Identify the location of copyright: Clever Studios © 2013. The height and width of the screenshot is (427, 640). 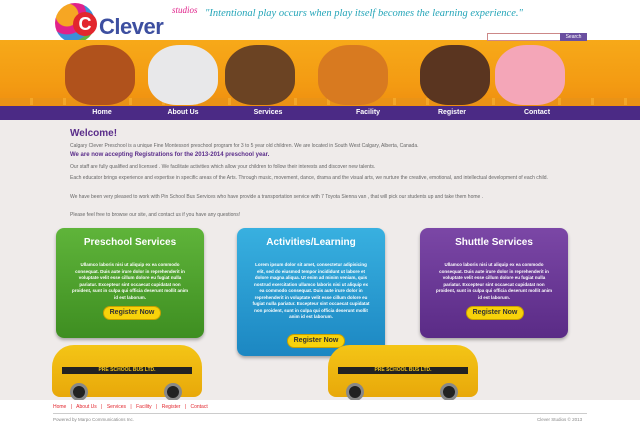
(560, 419).